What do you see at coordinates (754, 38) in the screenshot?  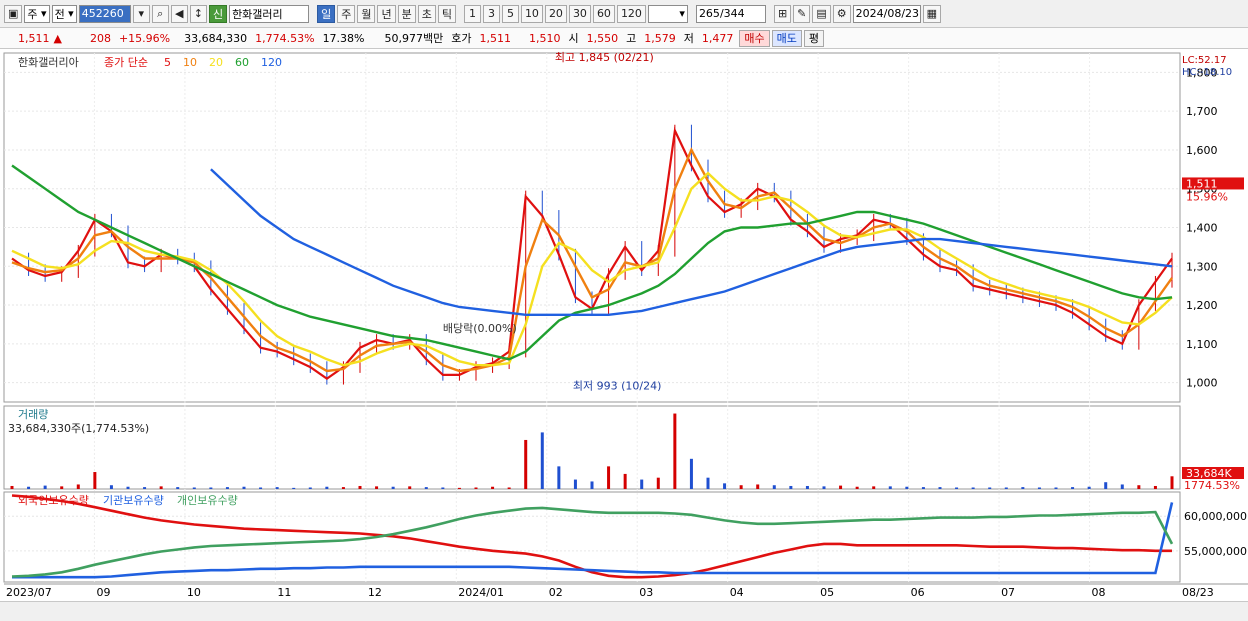 I see `buy-button: 매수` at bounding box center [754, 38].